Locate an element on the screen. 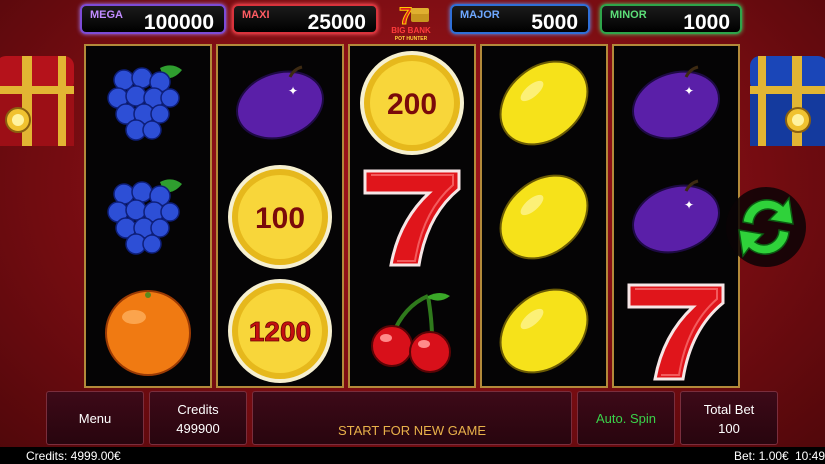 Image resolution: width=825 pixels, height=464 pixels. reel-2: ✦ 100 1200 is located at coordinates (280, 216).